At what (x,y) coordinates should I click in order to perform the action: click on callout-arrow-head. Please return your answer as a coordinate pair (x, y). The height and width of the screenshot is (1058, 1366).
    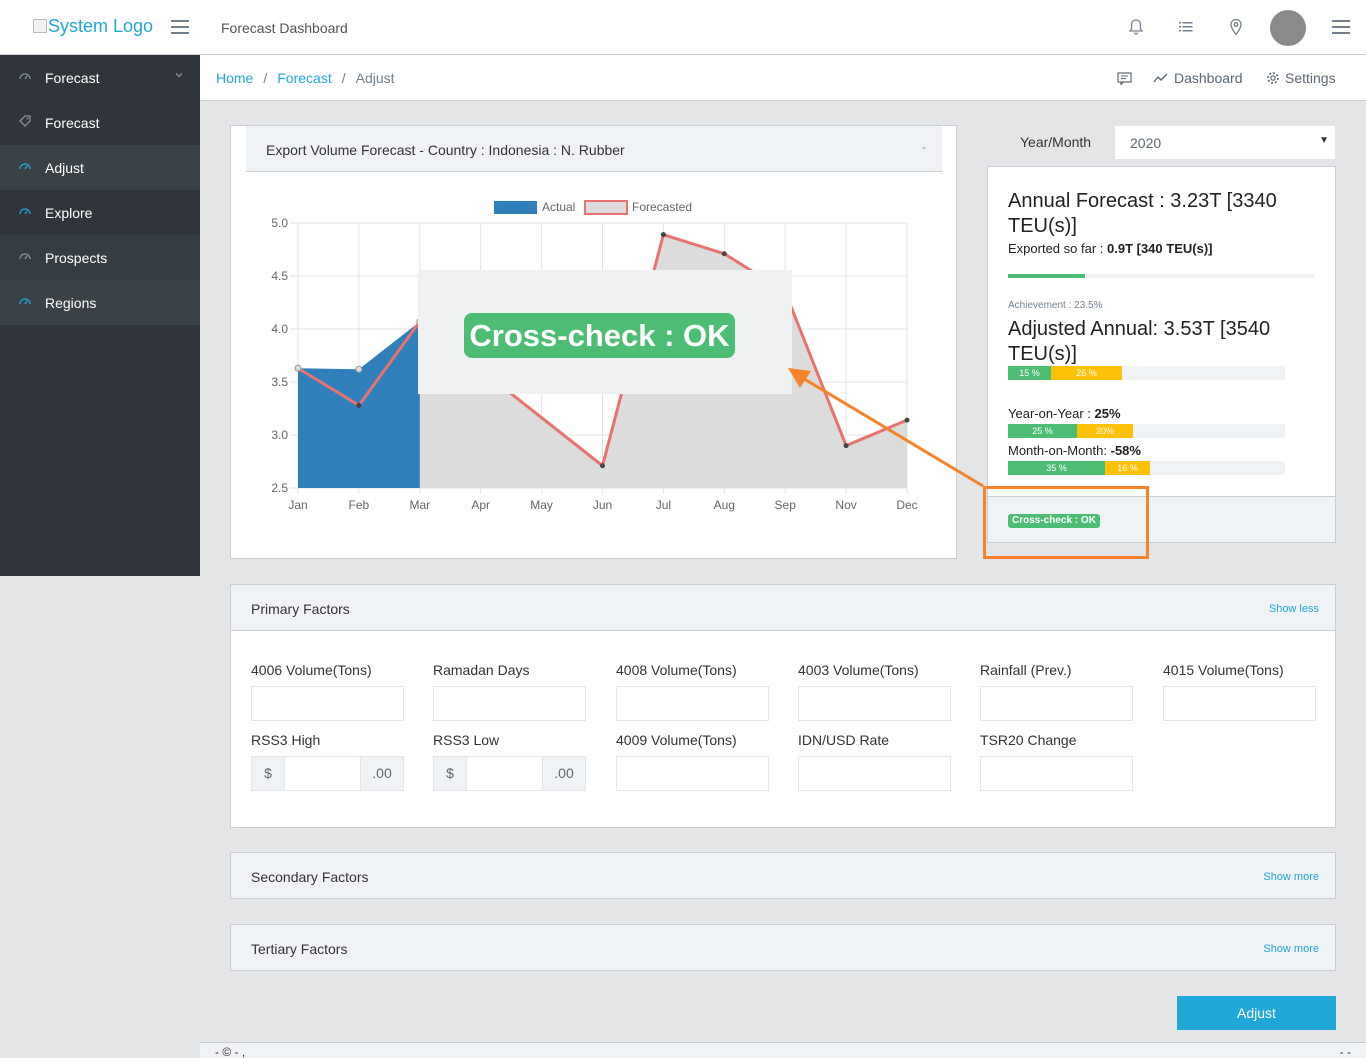
    Looking at the image, I should click on (799, 378).